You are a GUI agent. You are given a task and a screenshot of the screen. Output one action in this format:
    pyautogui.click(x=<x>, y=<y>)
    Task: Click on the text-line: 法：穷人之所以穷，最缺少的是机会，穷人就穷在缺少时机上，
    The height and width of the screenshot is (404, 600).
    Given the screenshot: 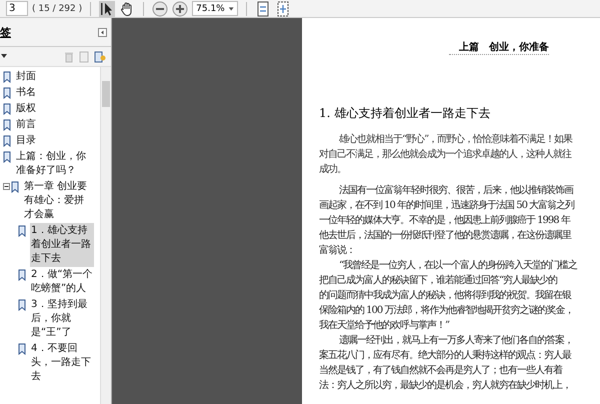 What is the action you would take?
    pyautogui.click(x=445, y=385)
    